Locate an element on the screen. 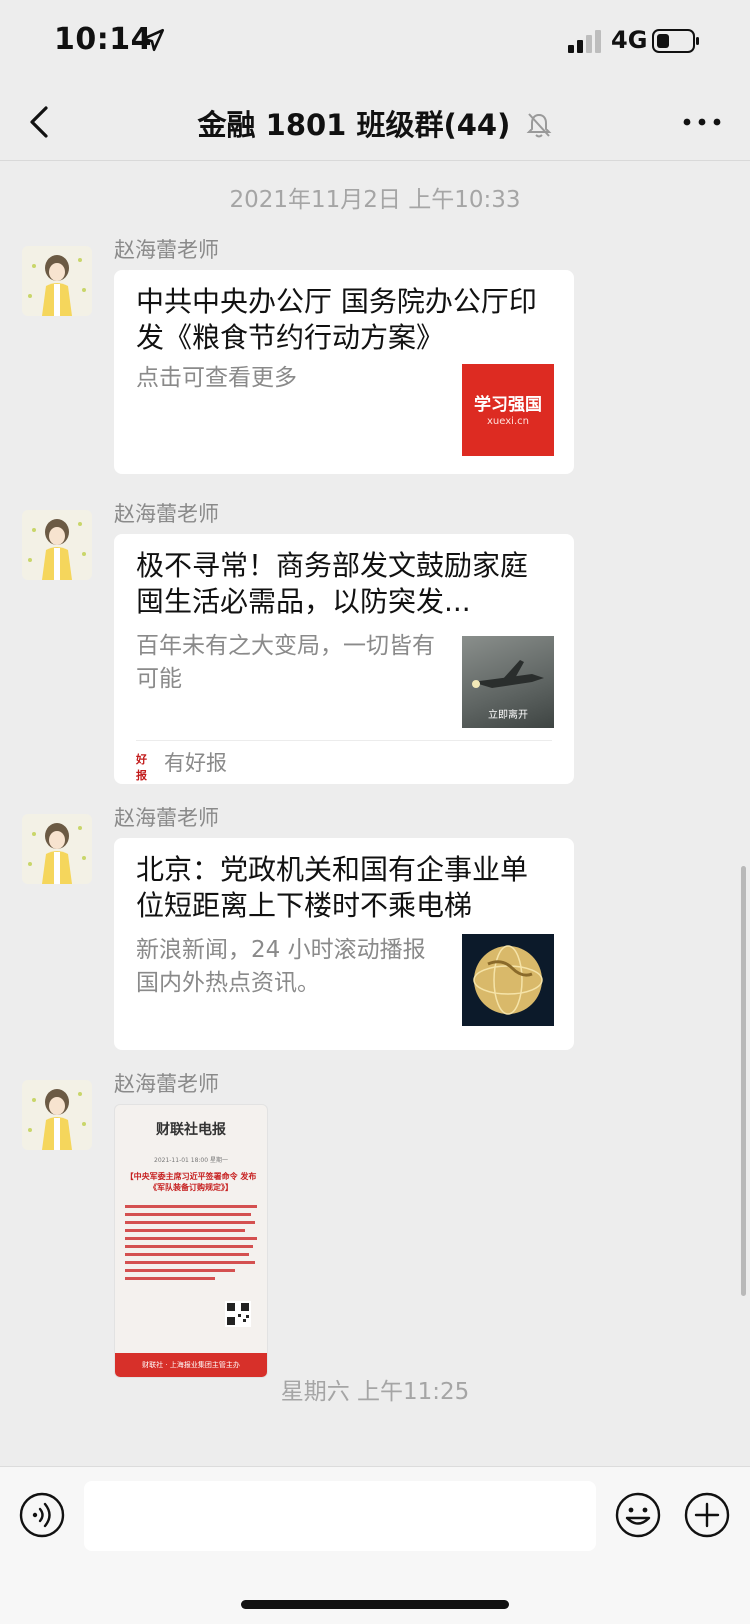 This screenshot has height=1624, width=750. timestamp-separator: 星期六 上午11:25 is located at coordinates (375, 1392).